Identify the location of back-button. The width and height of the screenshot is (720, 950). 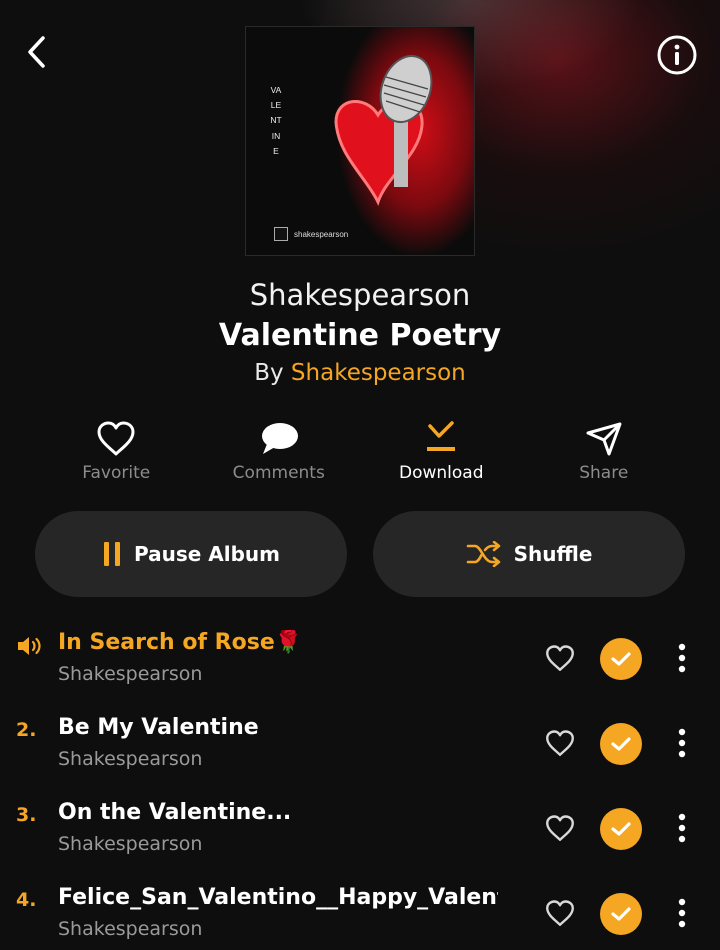
(36, 52).